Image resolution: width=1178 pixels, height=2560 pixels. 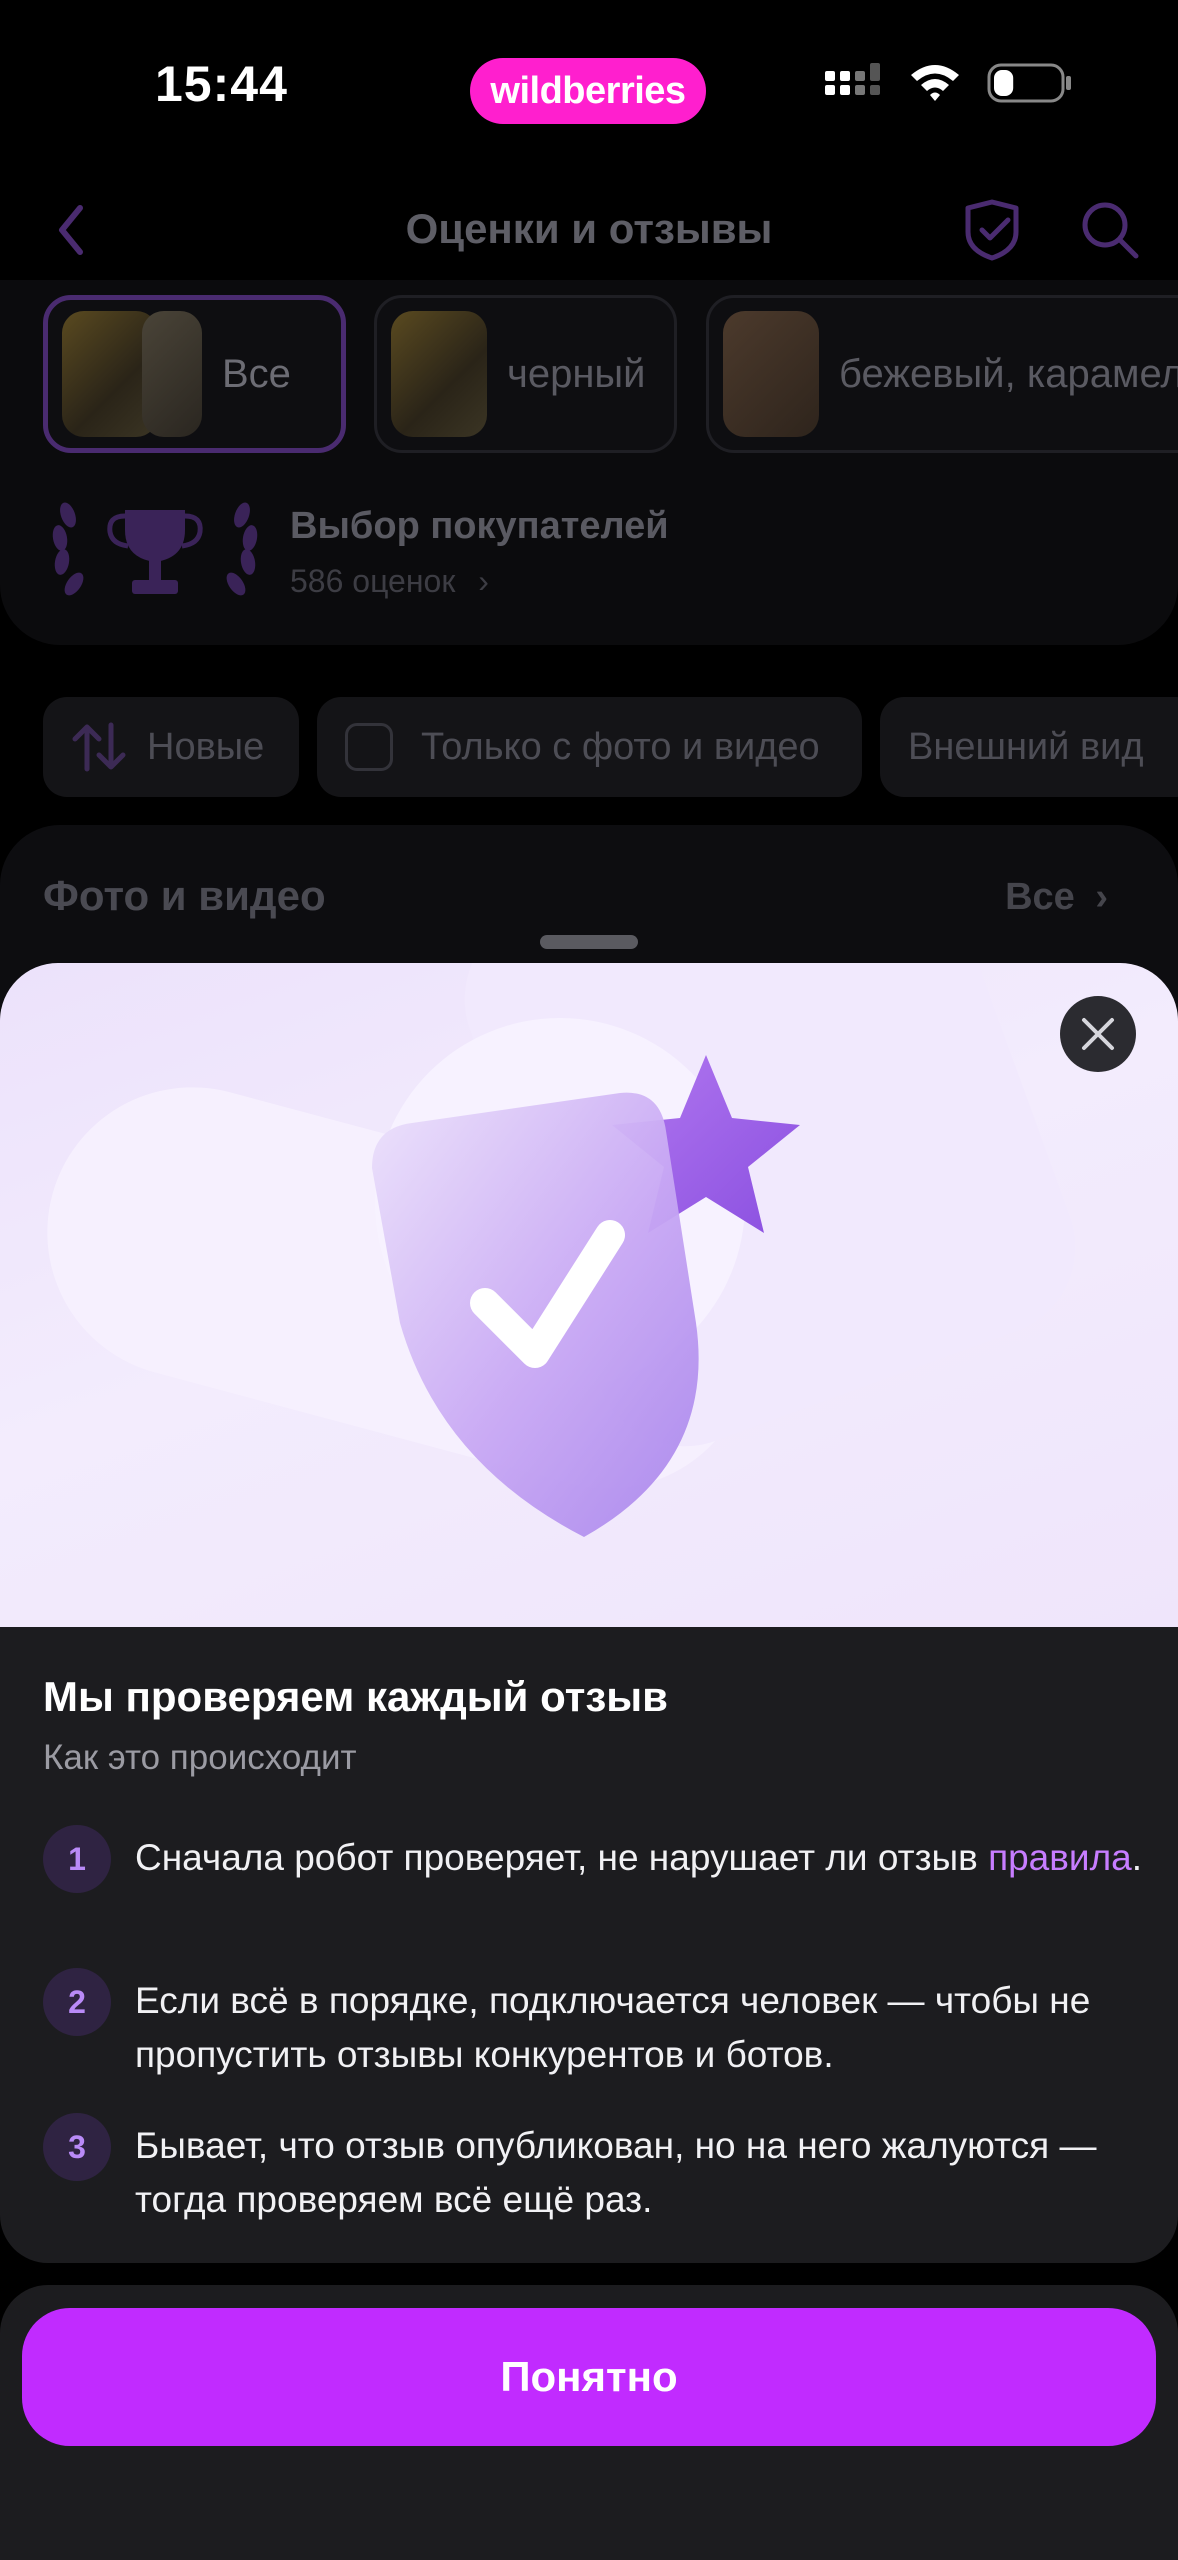 I want to click on variant-chip-all: Все, so click(x=194, y=374).